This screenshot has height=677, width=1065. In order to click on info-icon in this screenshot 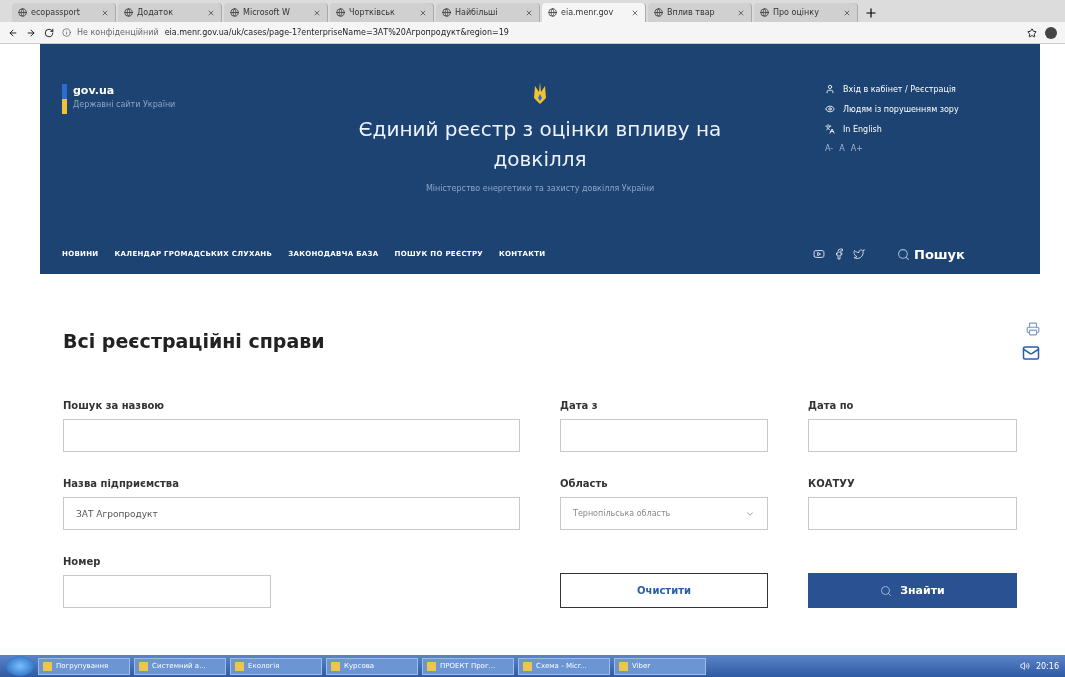, I will do `click(66, 32)`.